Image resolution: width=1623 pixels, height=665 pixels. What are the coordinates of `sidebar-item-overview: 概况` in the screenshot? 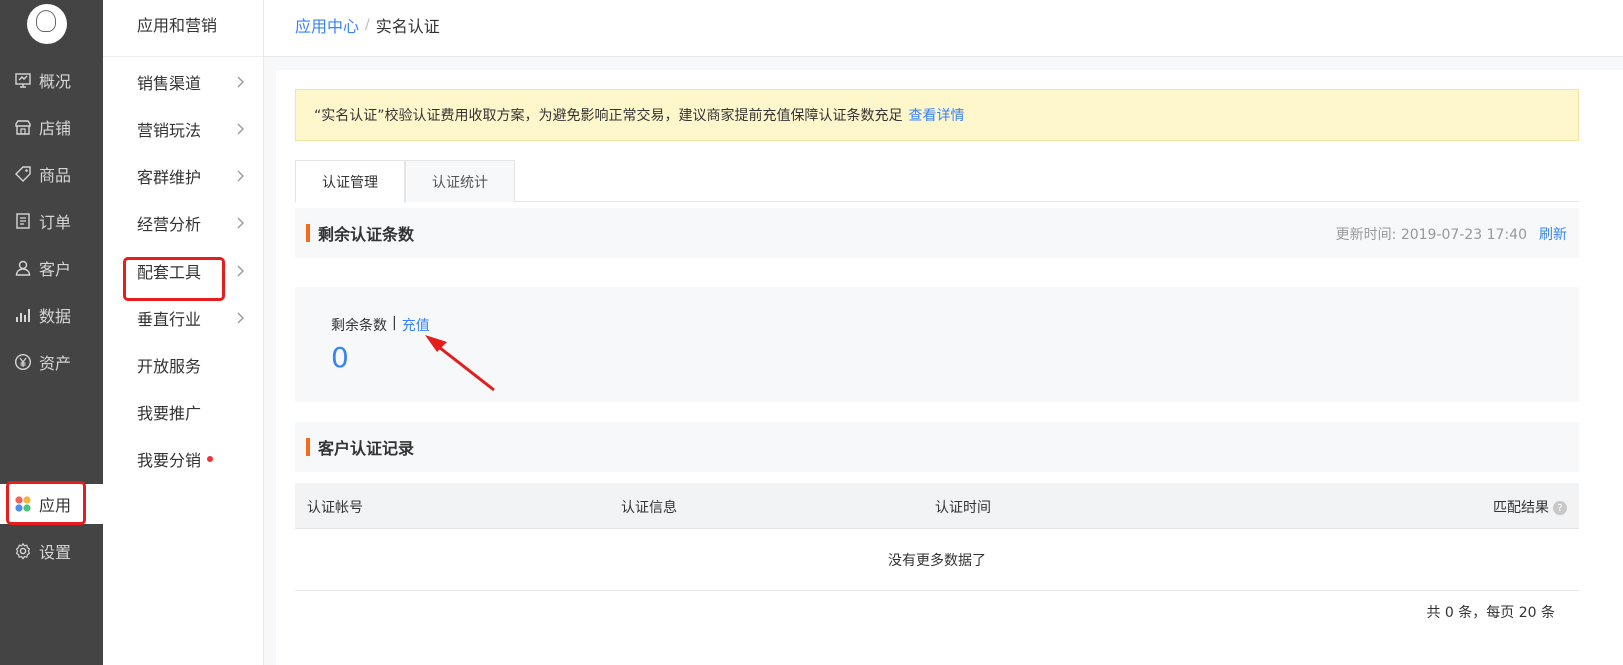 It's located at (51, 80).